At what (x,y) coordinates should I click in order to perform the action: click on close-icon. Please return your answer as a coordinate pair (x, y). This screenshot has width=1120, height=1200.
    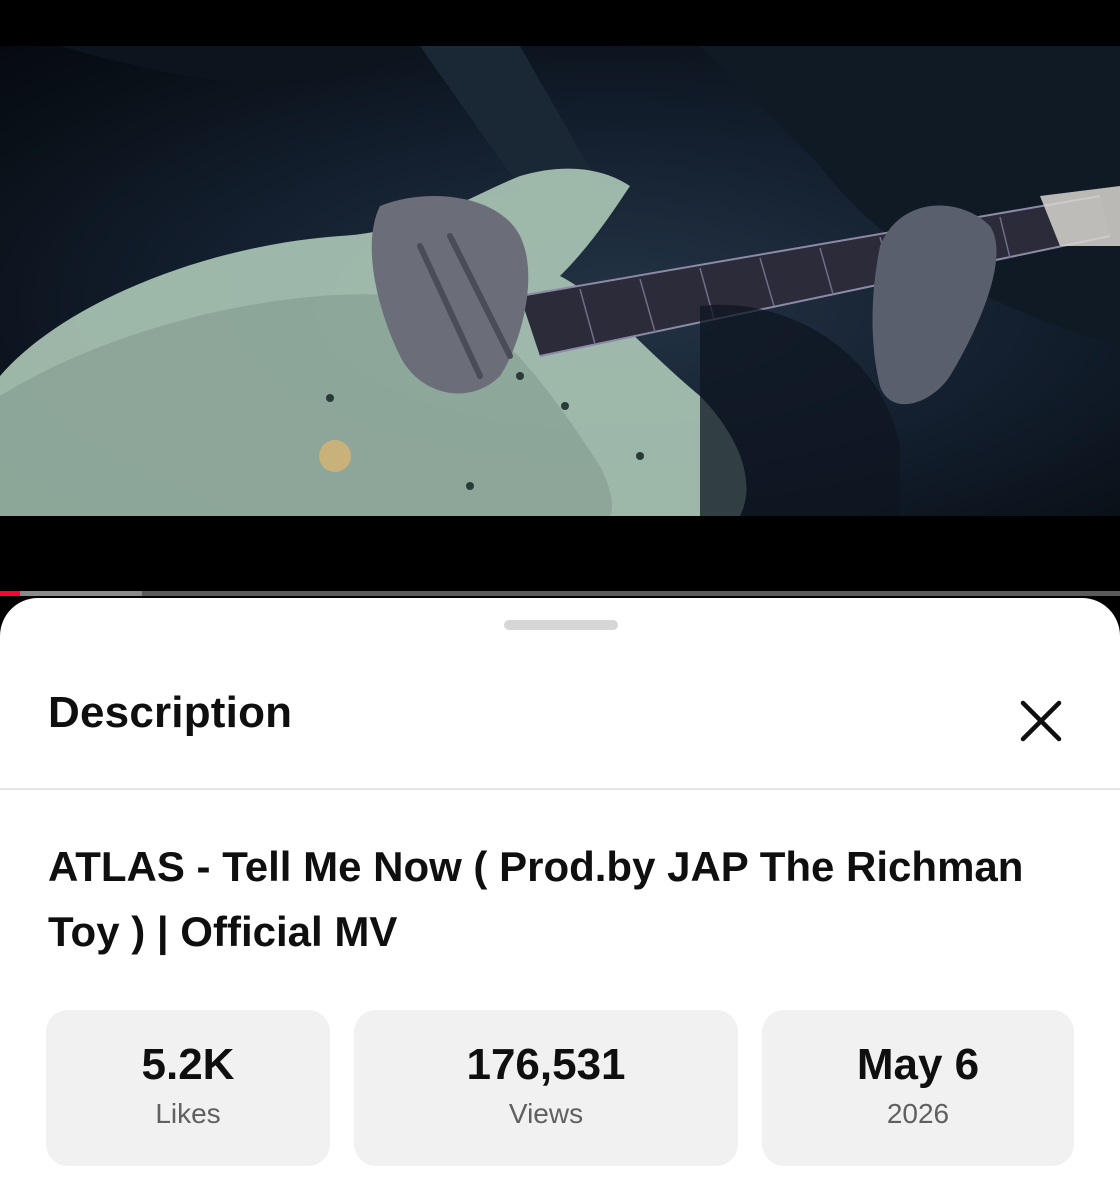
    Looking at the image, I should click on (1041, 721).